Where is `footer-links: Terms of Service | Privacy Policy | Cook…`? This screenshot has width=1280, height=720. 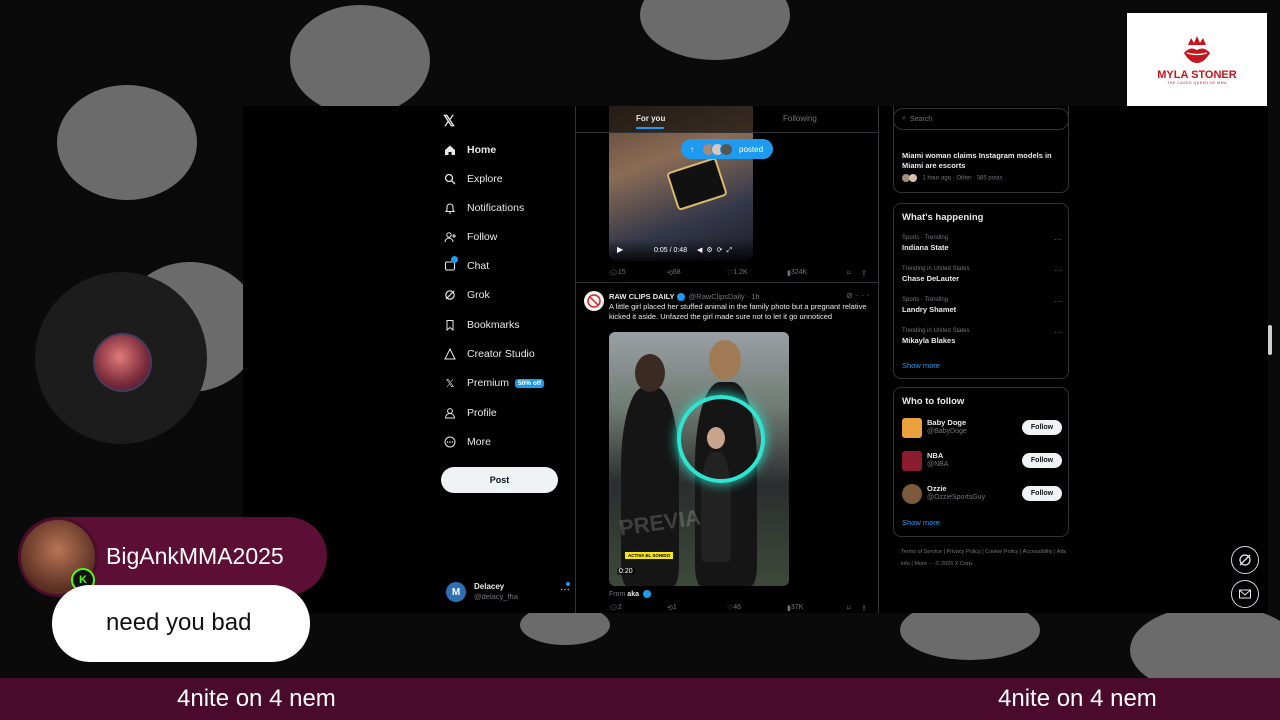 footer-links: Terms of Service | Privacy Policy | Cook… is located at coordinates (986, 558).